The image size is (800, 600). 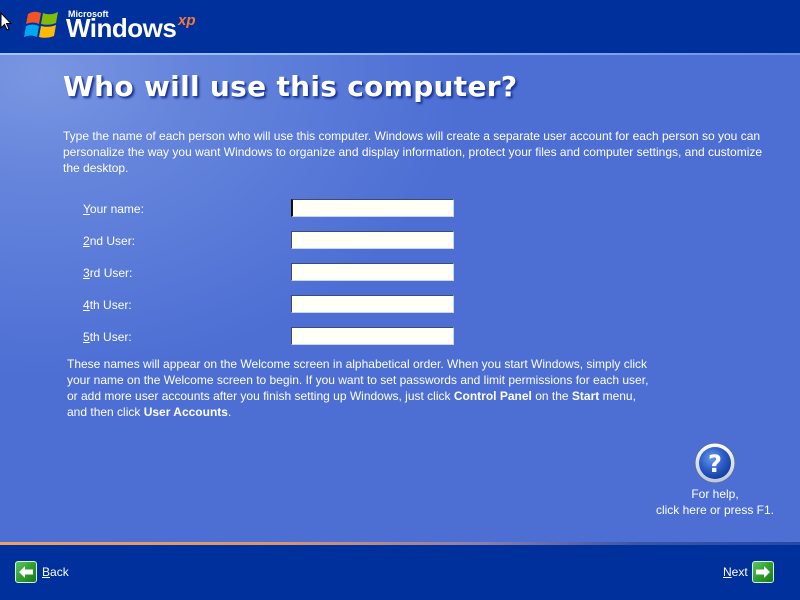 I want to click on user-accounts-emphasis: User Accounts, so click(x=185, y=412).